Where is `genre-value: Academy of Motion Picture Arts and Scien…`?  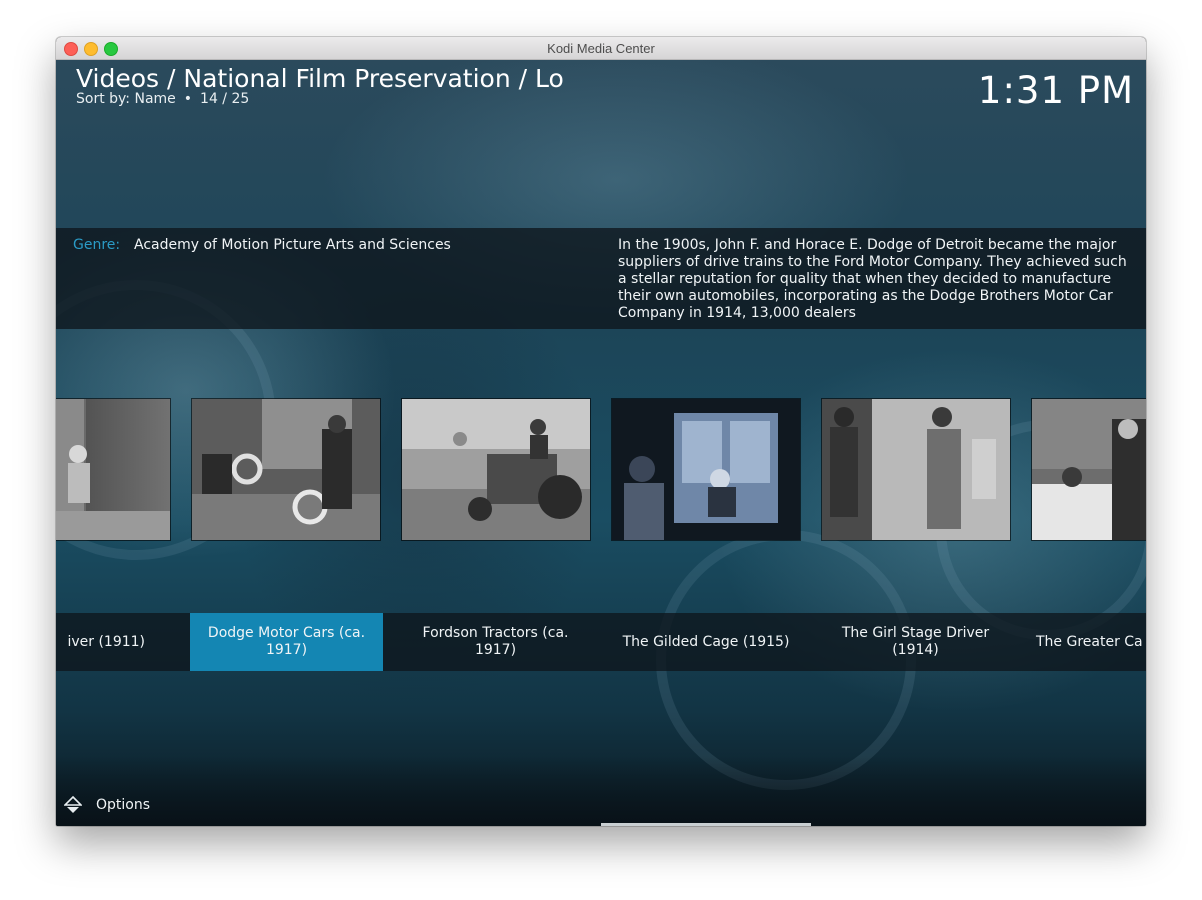 genre-value: Academy of Motion Picture Arts and Scien… is located at coordinates (292, 245).